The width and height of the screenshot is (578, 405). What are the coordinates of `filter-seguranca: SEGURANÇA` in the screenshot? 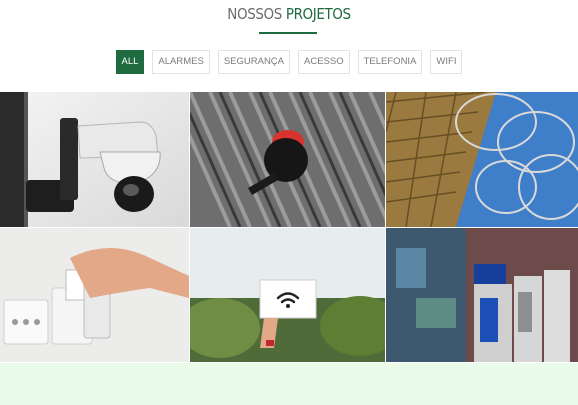 It's located at (254, 62).